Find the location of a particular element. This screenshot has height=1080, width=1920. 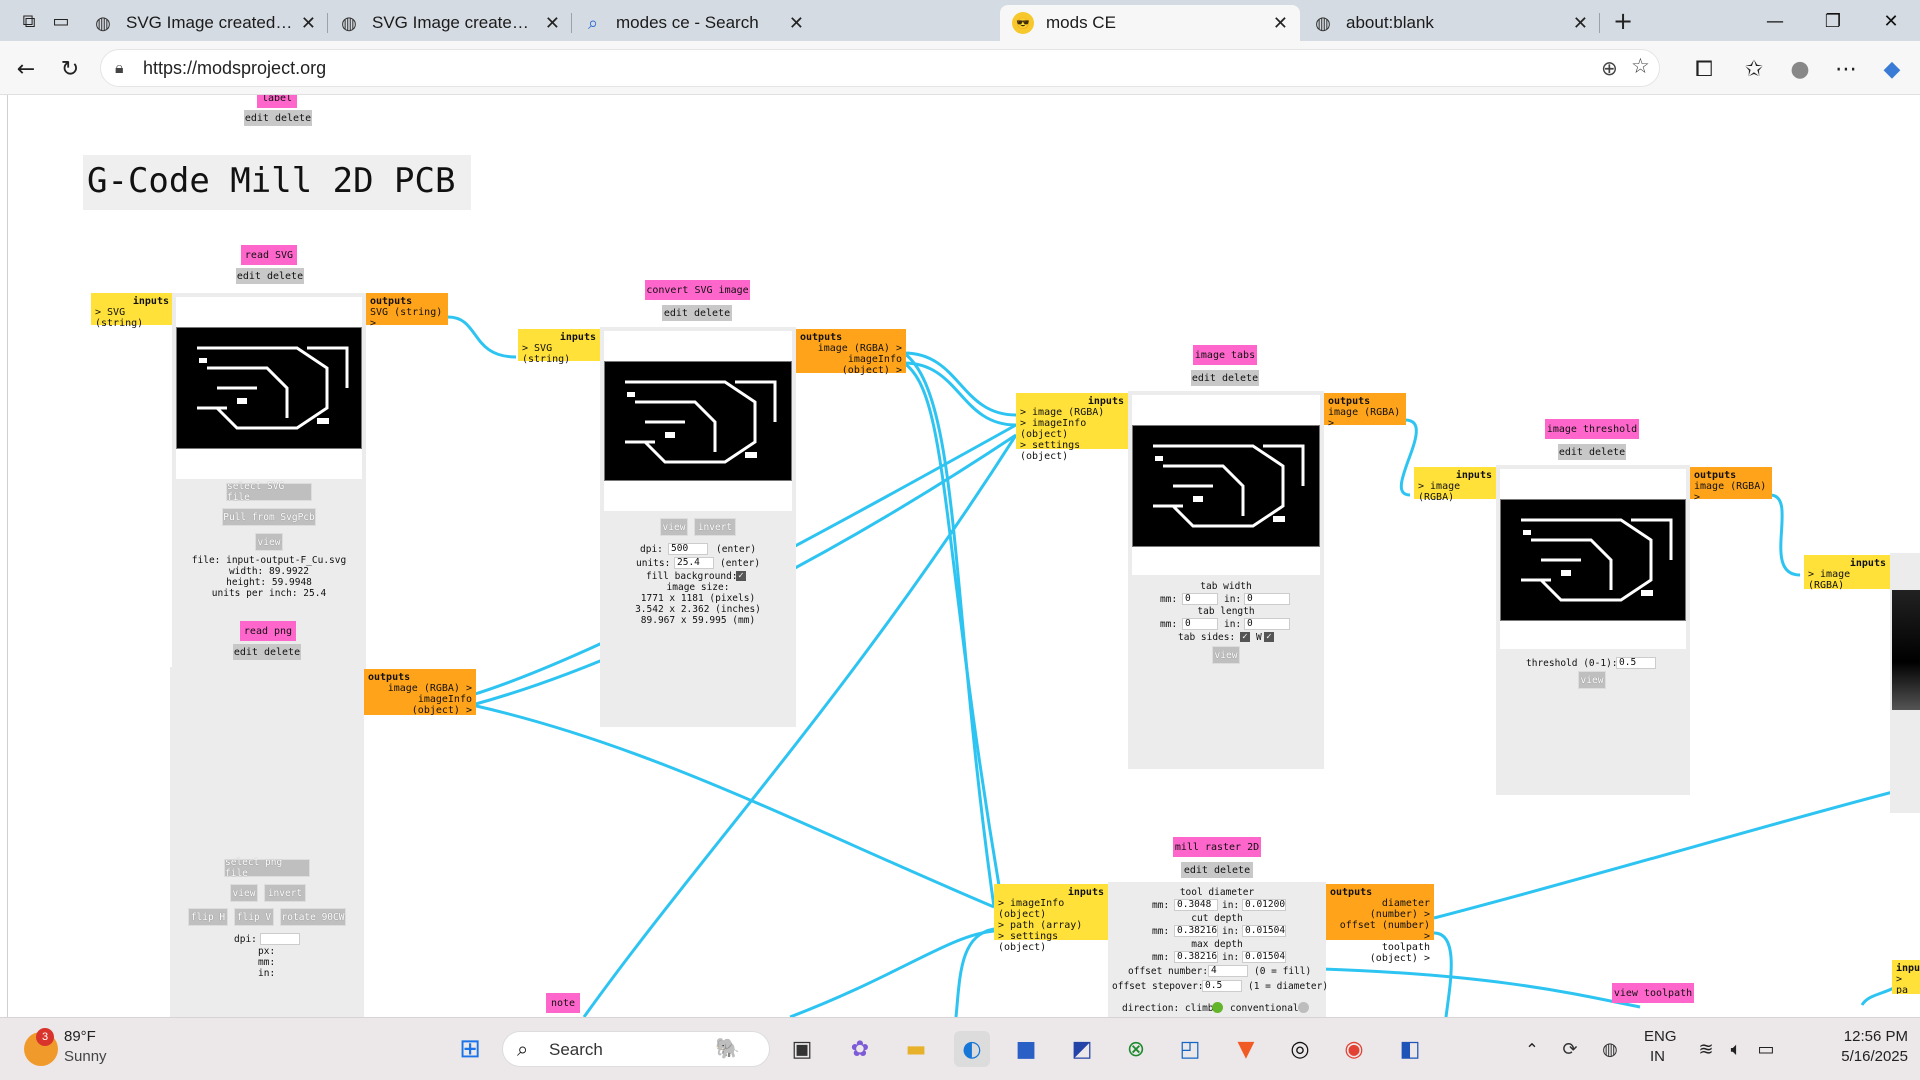

fill-background-checkbox: ✓ is located at coordinates (741, 576).